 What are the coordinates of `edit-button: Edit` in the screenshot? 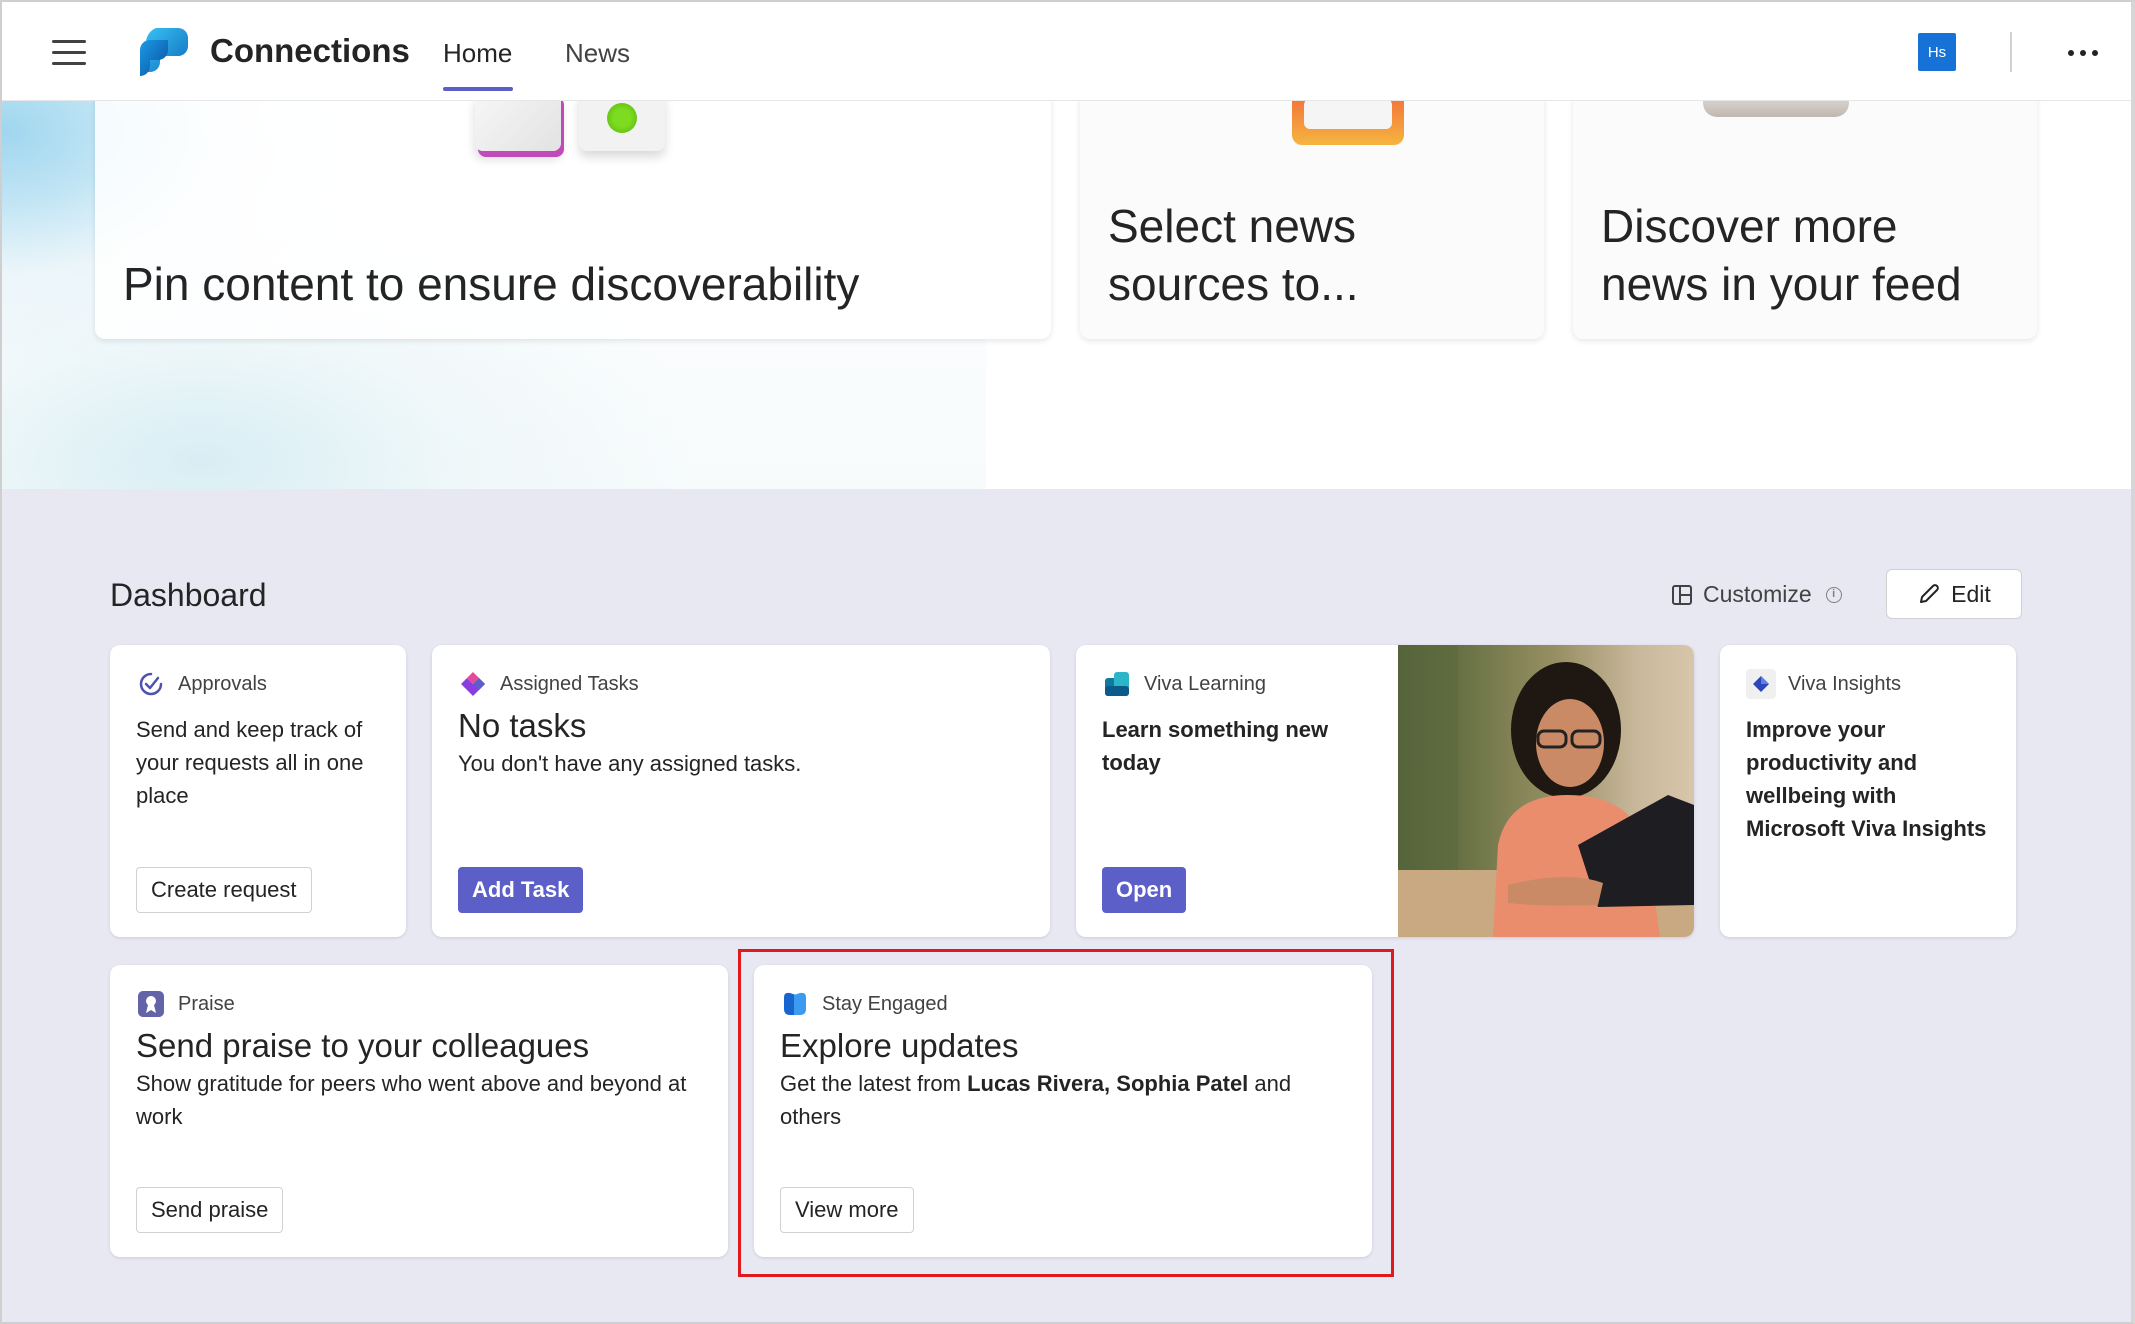 It's located at (1954, 594).